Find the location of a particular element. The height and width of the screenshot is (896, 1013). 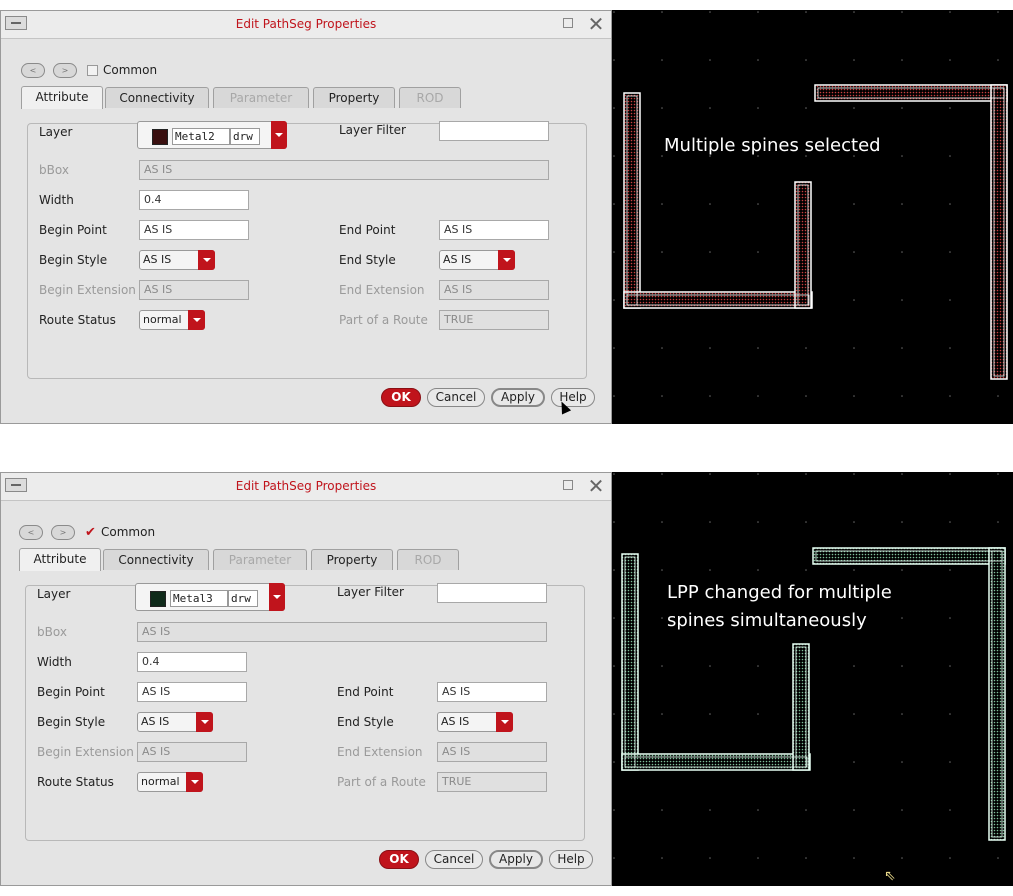

mouse-cursor-icon: ⇖ is located at coordinates (890, 876).